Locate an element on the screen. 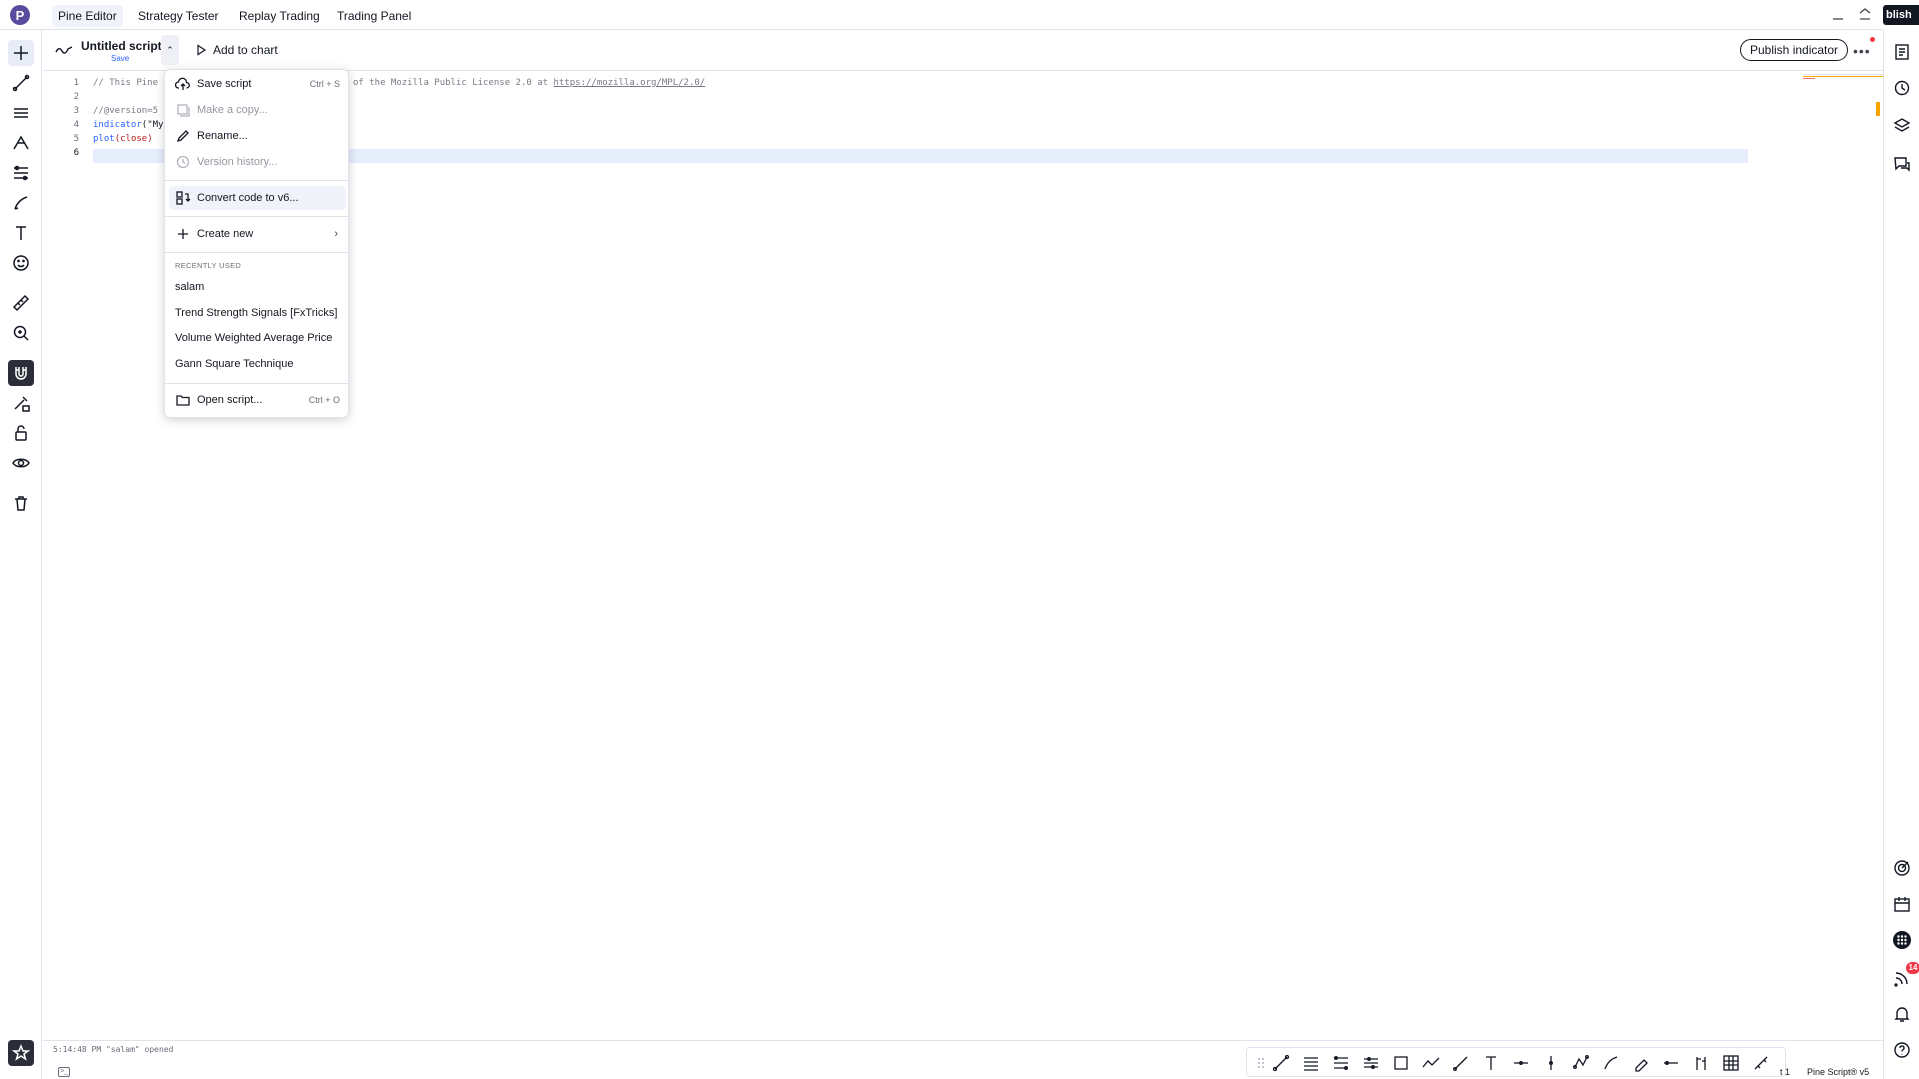 The height and width of the screenshot is (1079, 1919). minimize-icon is located at coordinates (1838, 15).